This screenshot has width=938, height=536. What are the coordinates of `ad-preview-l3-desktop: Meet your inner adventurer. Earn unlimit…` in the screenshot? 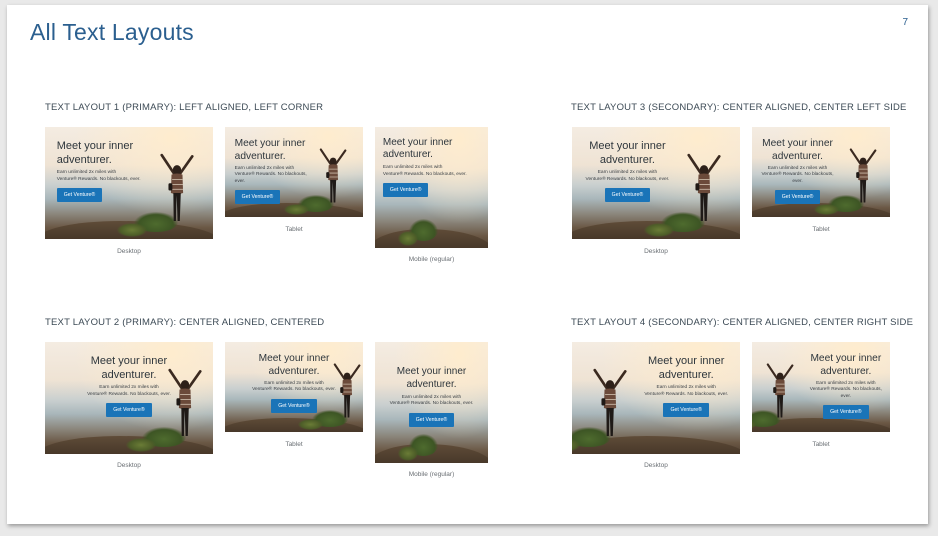 It's located at (656, 183).